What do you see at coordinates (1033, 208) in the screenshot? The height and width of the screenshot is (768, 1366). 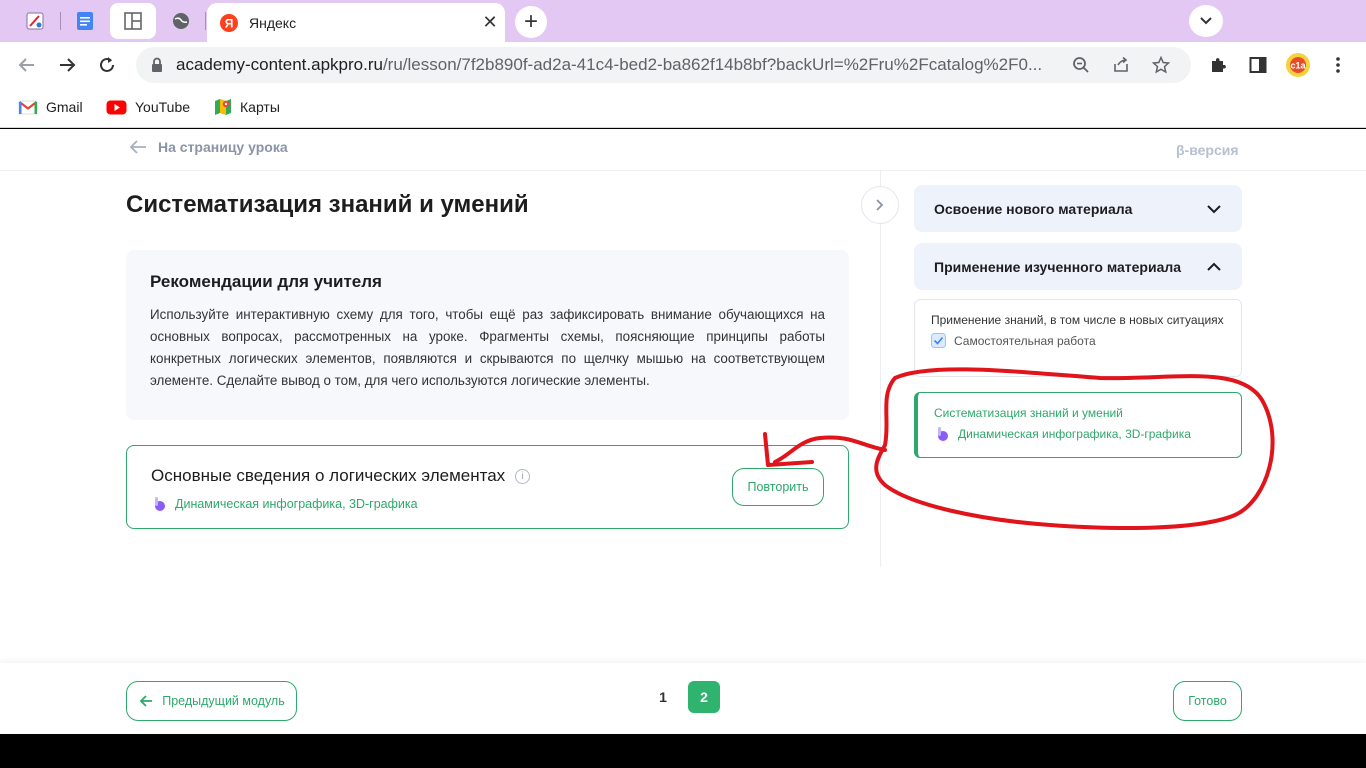 I see `section-label: Освоение нового материала` at bounding box center [1033, 208].